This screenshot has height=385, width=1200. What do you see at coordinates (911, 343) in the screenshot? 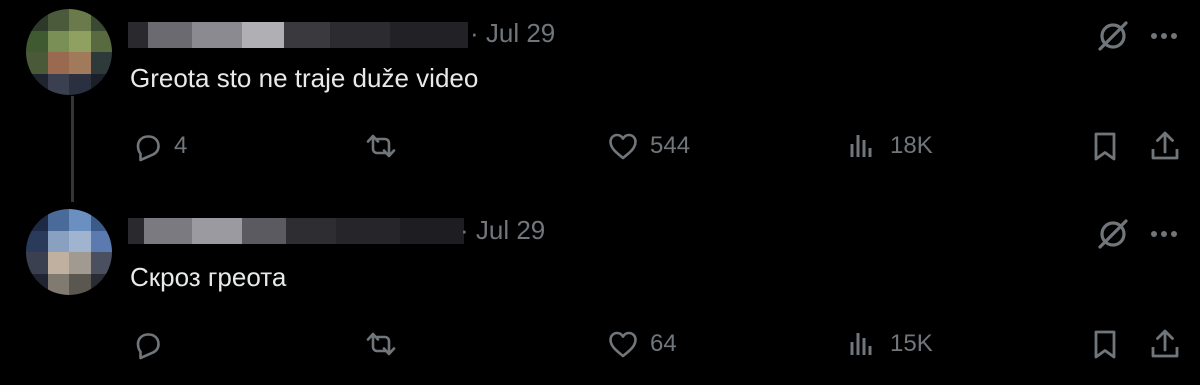
I see `views-count: 15K` at bounding box center [911, 343].